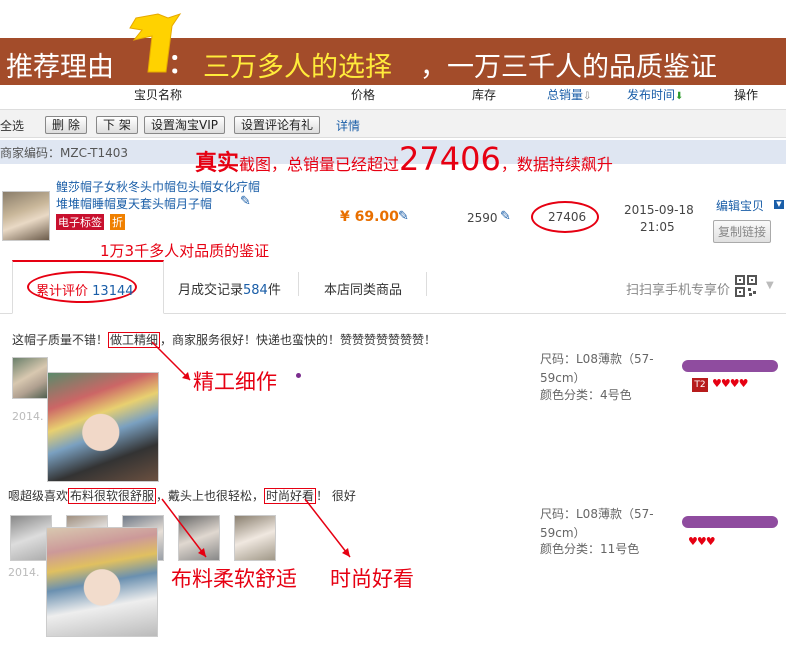  I want to click on product-stock: 2590, so click(482, 218).